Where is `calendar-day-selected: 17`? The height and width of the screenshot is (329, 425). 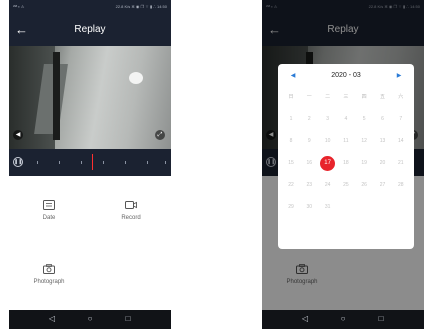
calendar-day-selected: 17 is located at coordinates (328, 163).